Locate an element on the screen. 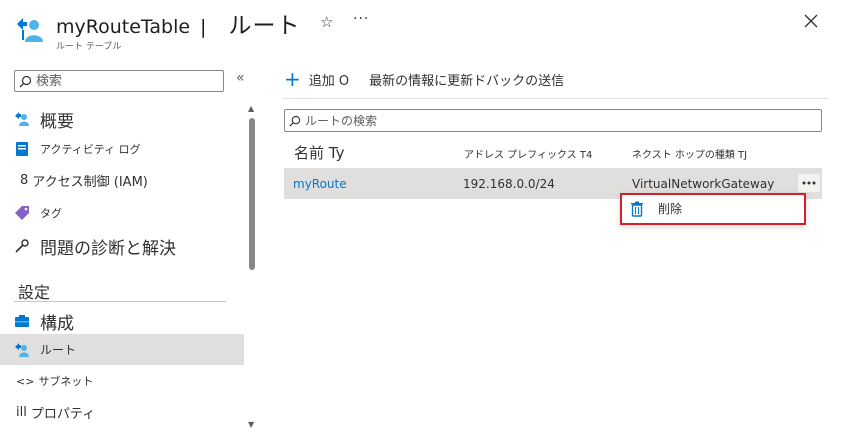  sidebar-item-label: 問題の診断と解決 is located at coordinates (108, 248).